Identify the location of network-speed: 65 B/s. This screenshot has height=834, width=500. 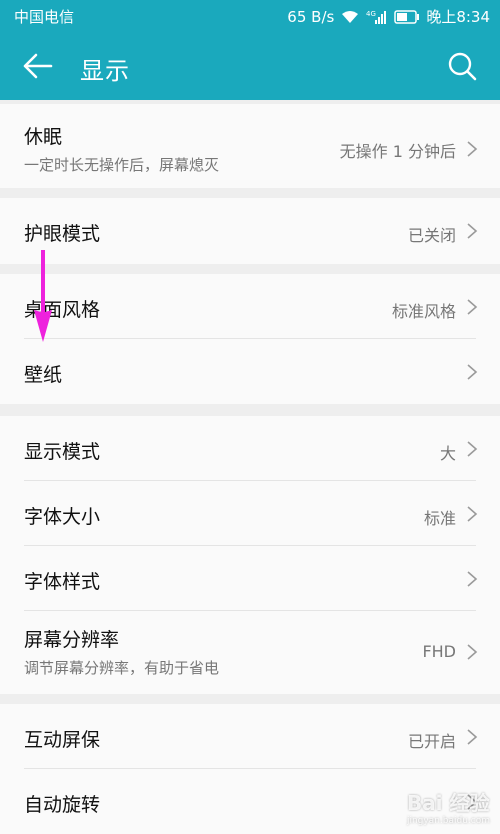
(311, 16).